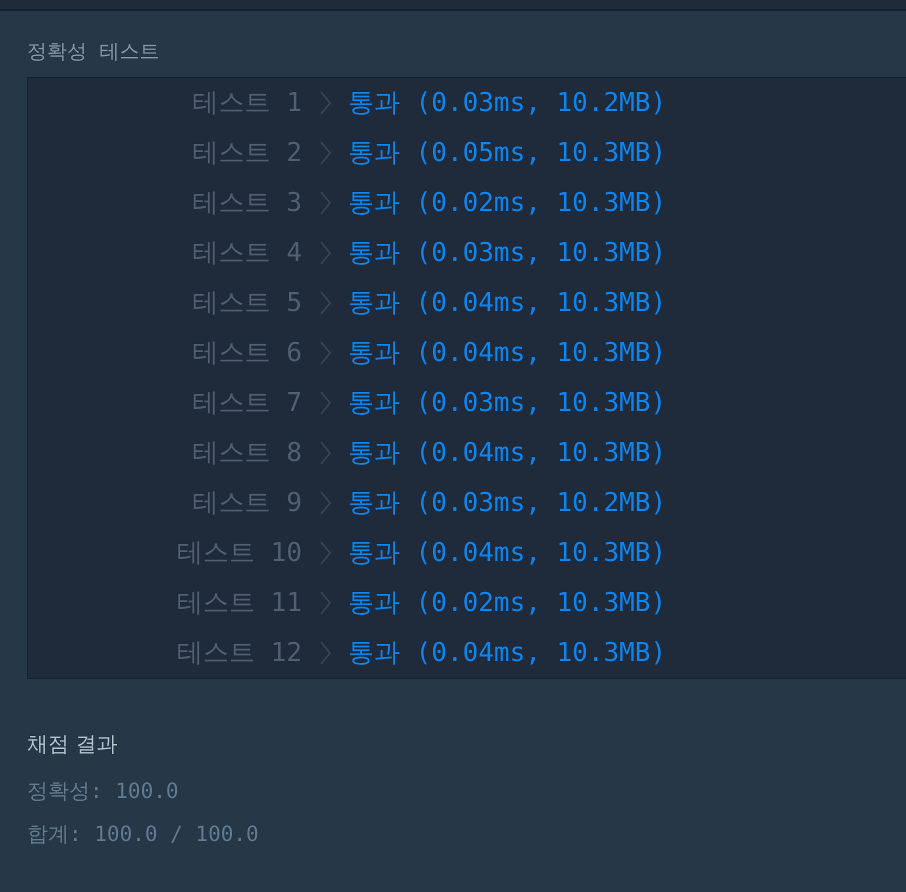  I want to click on grading-title: 채점 결과, so click(73, 744).